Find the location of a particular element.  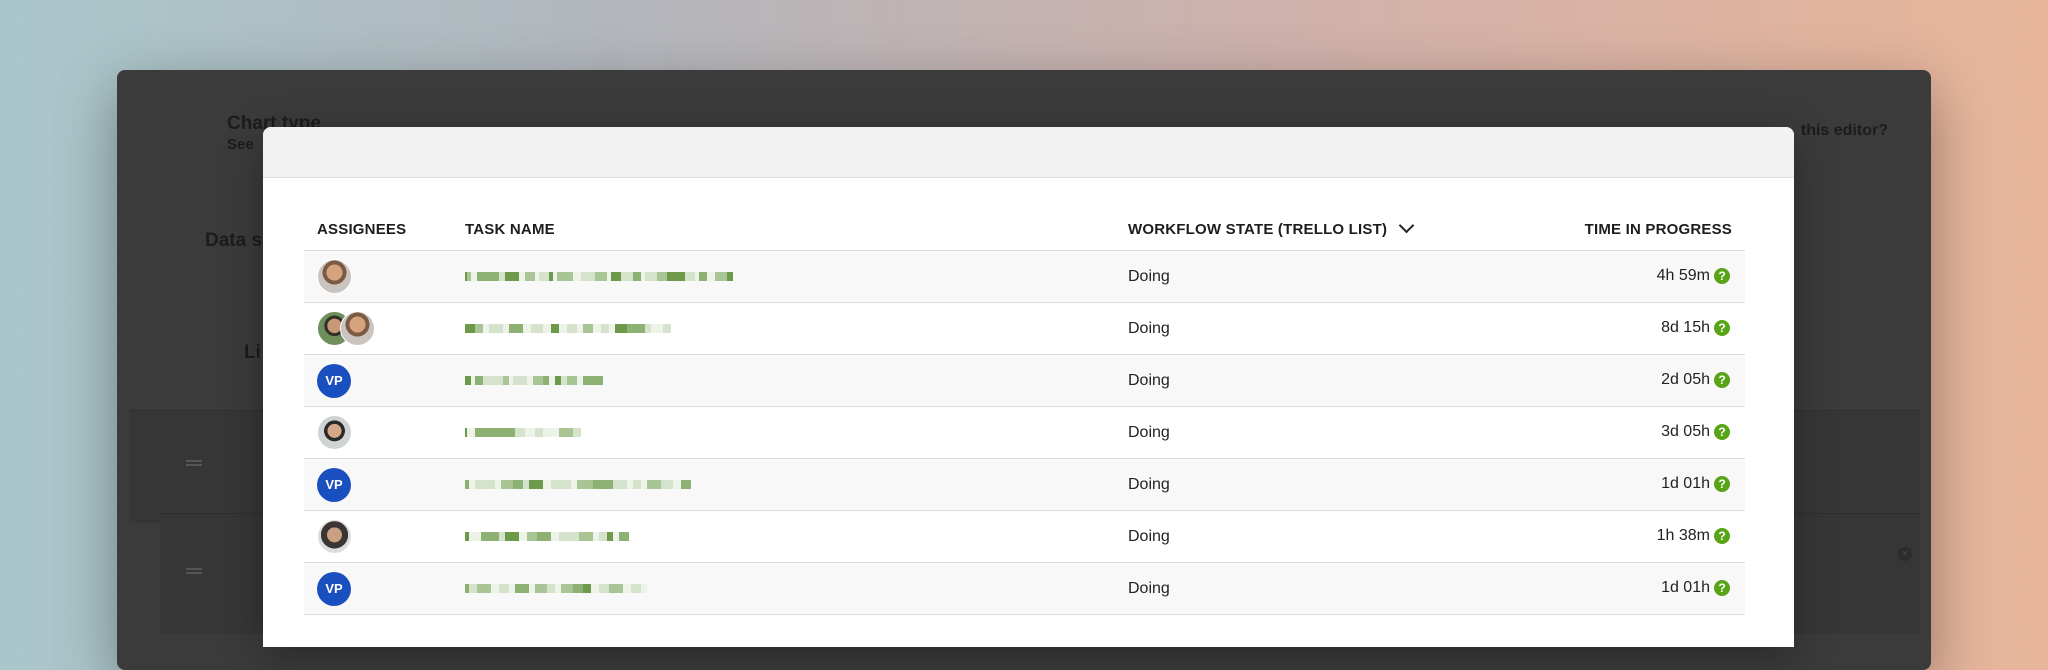

time-in-progress-cell: 3d 05h? is located at coordinates (1661, 432).